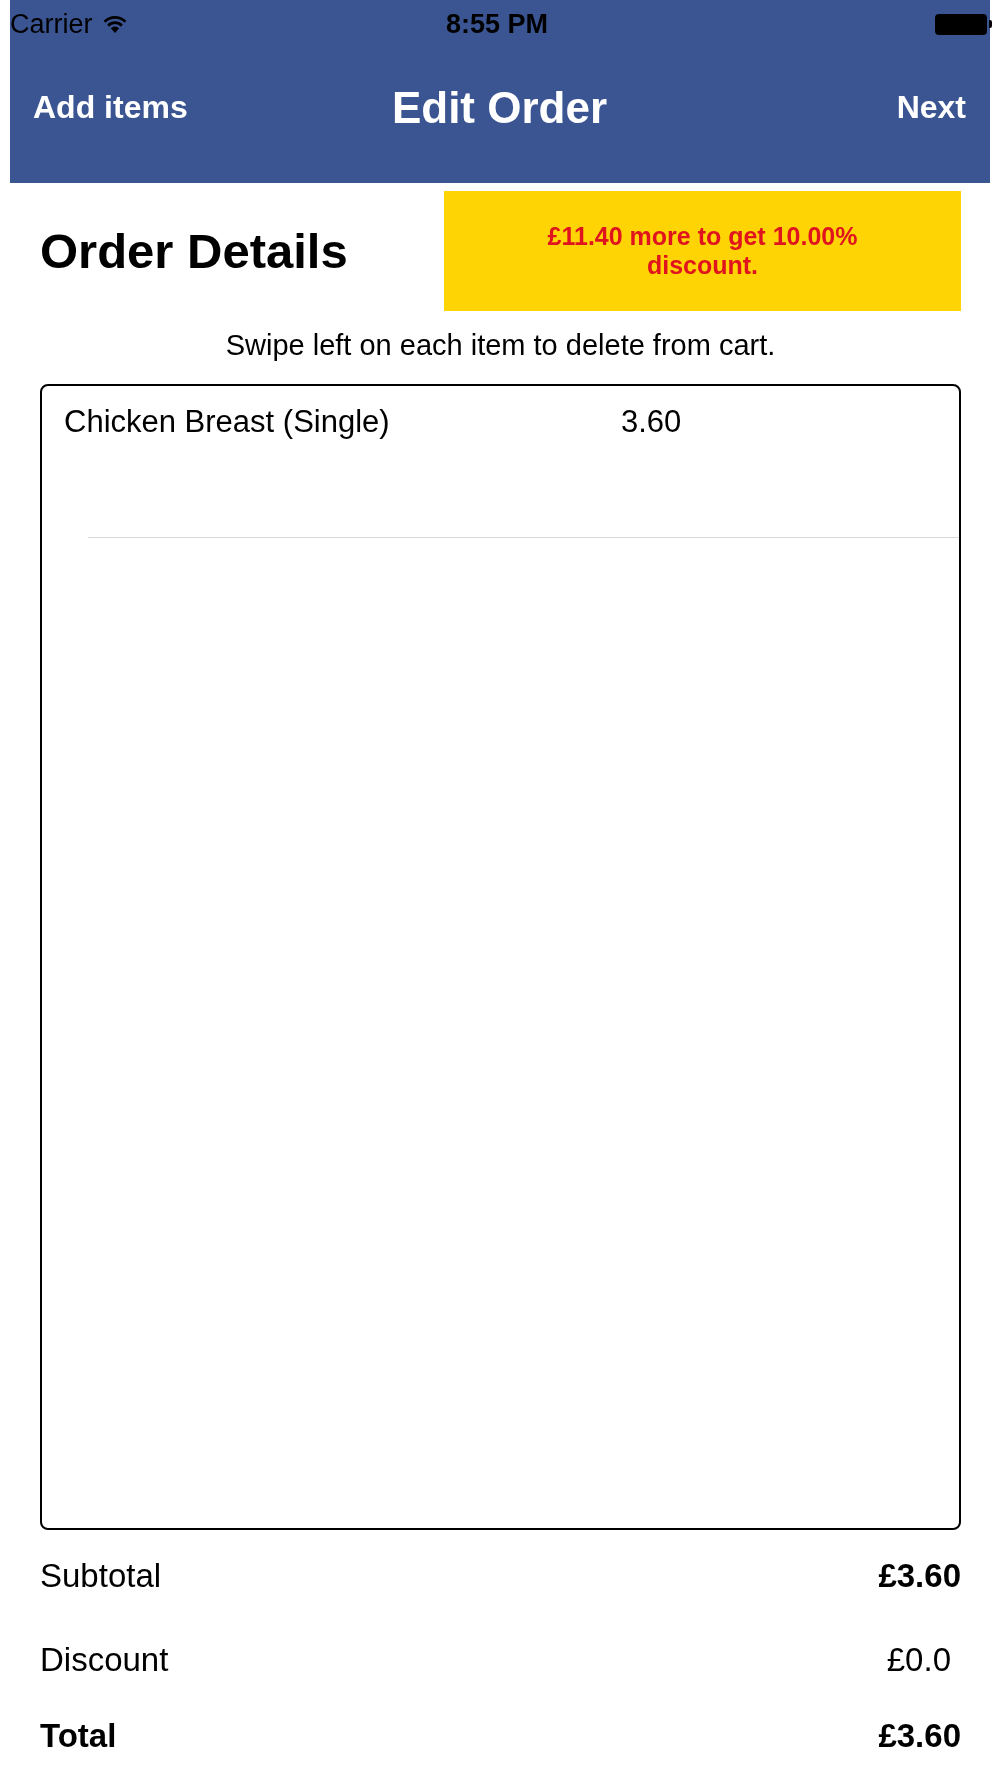 This screenshot has height=1778, width=1000. I want to click on summary-value: £0.0, so click(918, 1660).